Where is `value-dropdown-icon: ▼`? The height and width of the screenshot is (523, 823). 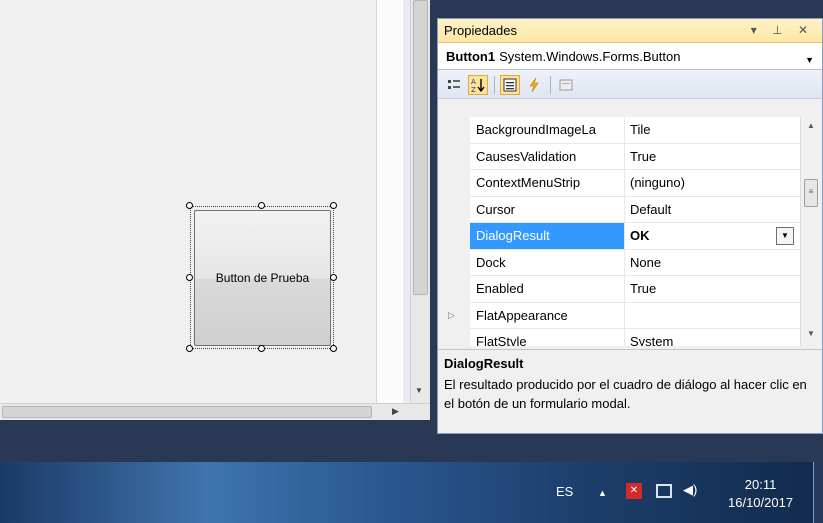 value-dropdown-icon: ▼ is located at coordinates (785, 235).